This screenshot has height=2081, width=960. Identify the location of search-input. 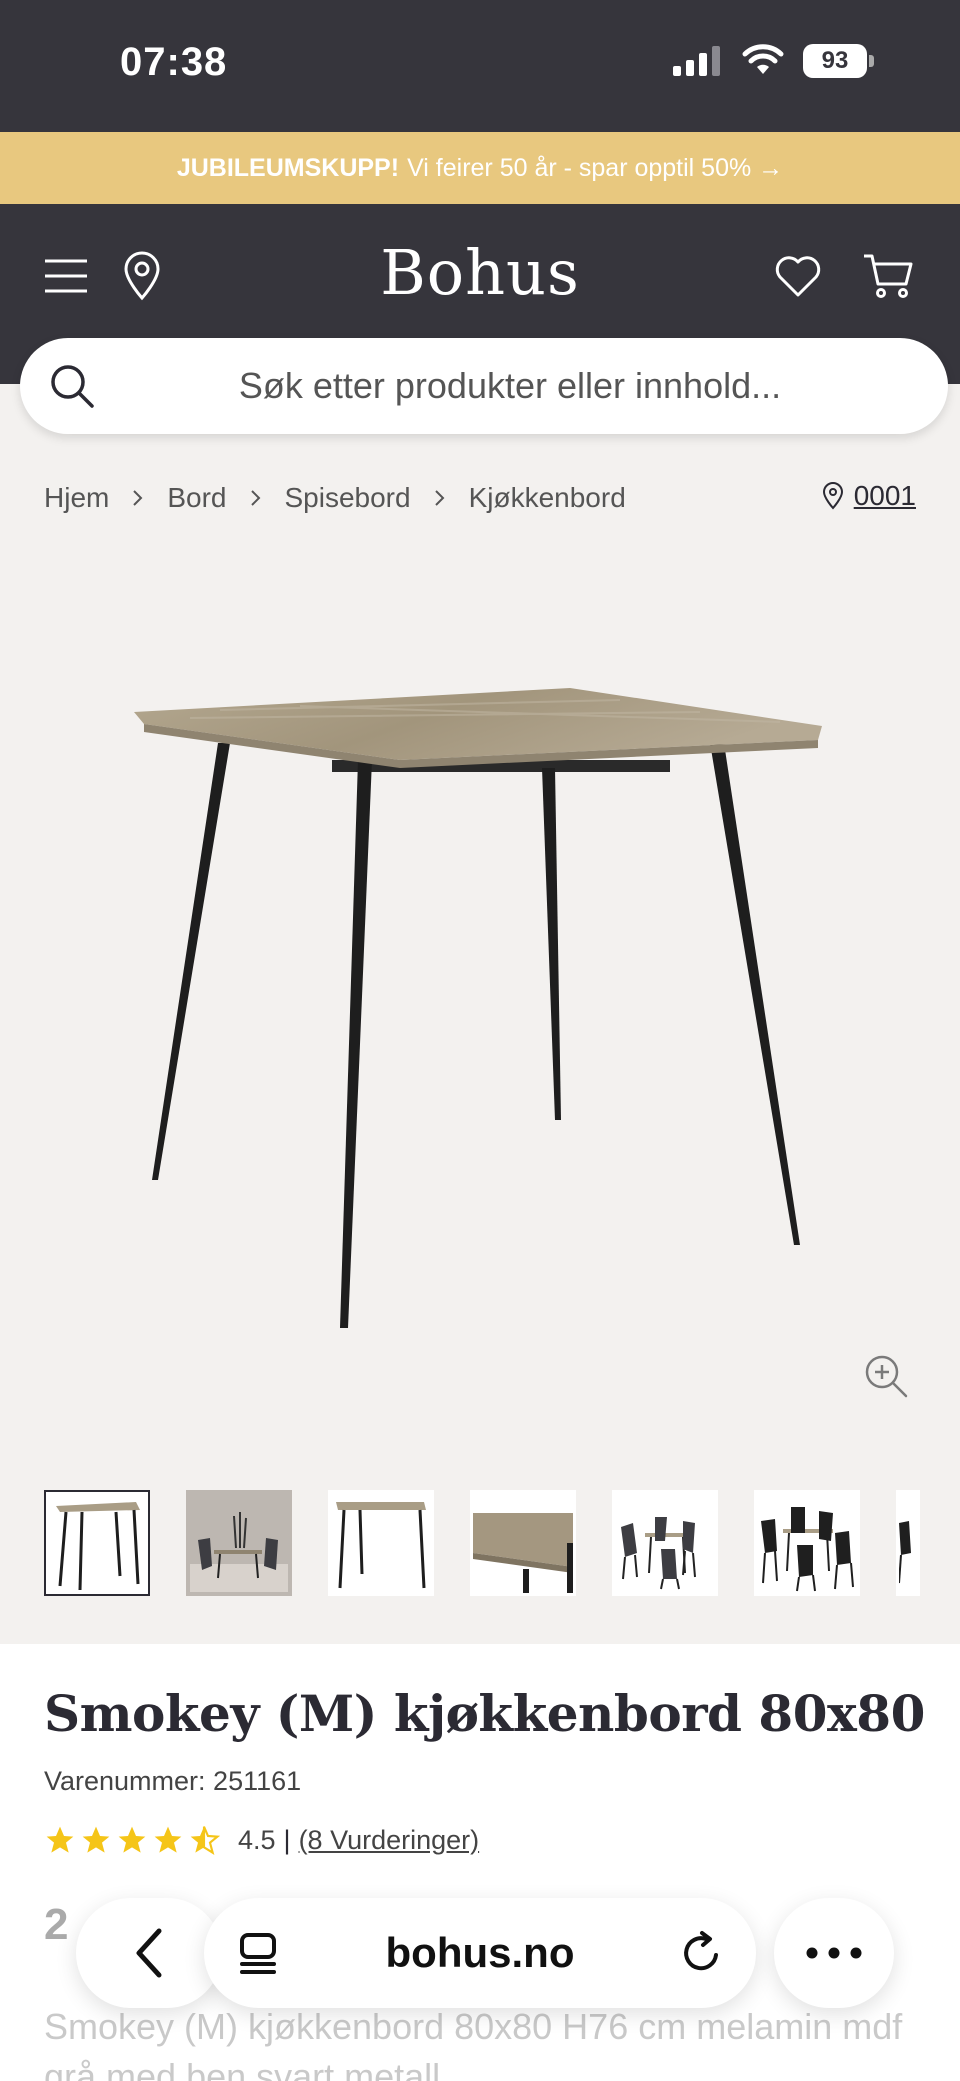
(510, 386).